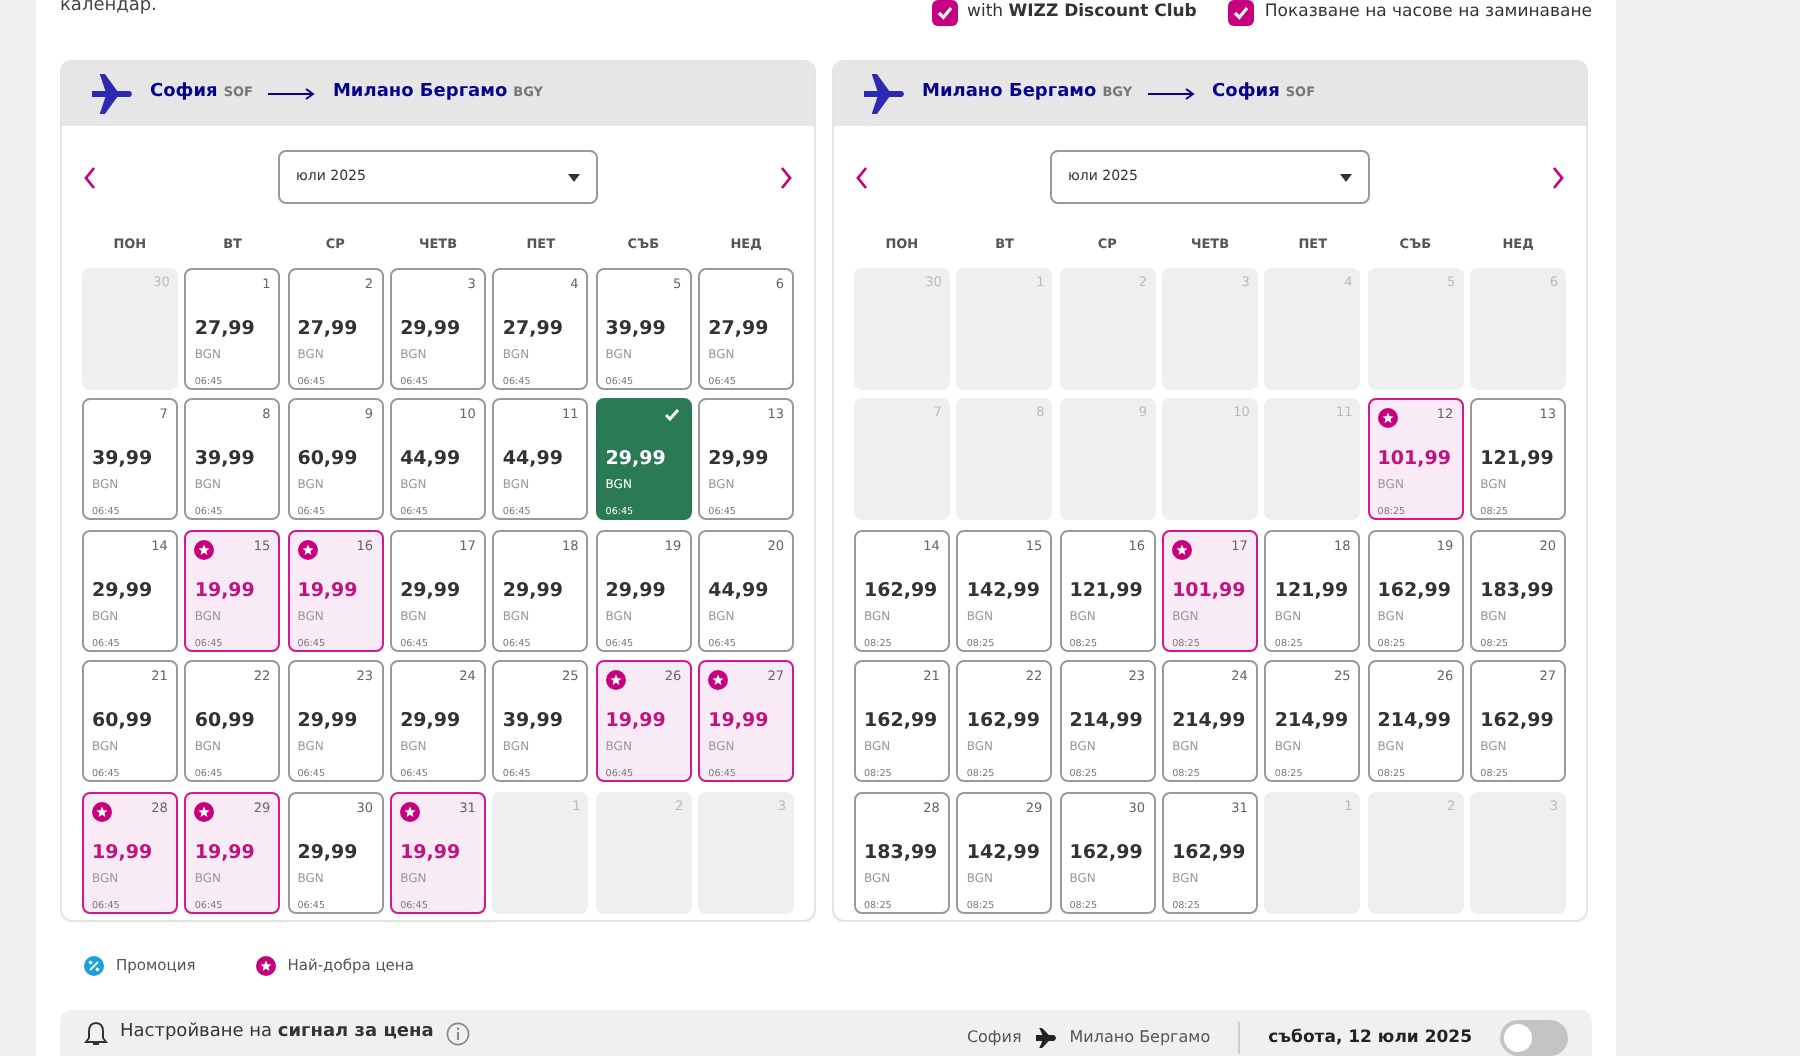 This screenshot has height=1056, width=1800. What do you see at coordinates (1370, 1038) in the screenshot?
I see `flight-date: събота, 12 юли 2025` at bounding box center [1370, 1038].